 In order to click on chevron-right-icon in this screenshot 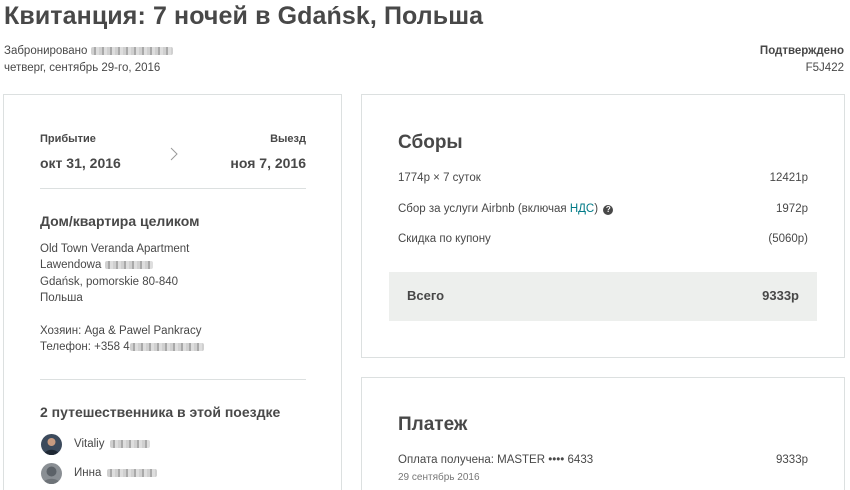, I will do `click(174, 154)`.